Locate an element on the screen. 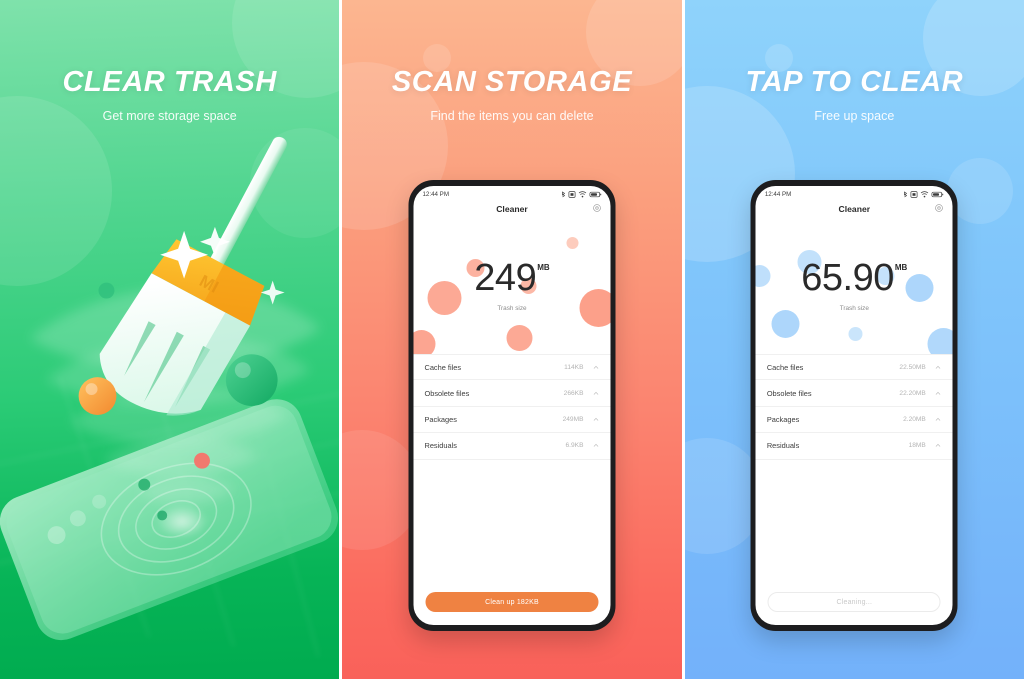  panel-heading: TAP TO CLEAR Free up space is located at coordinates (854, 94).